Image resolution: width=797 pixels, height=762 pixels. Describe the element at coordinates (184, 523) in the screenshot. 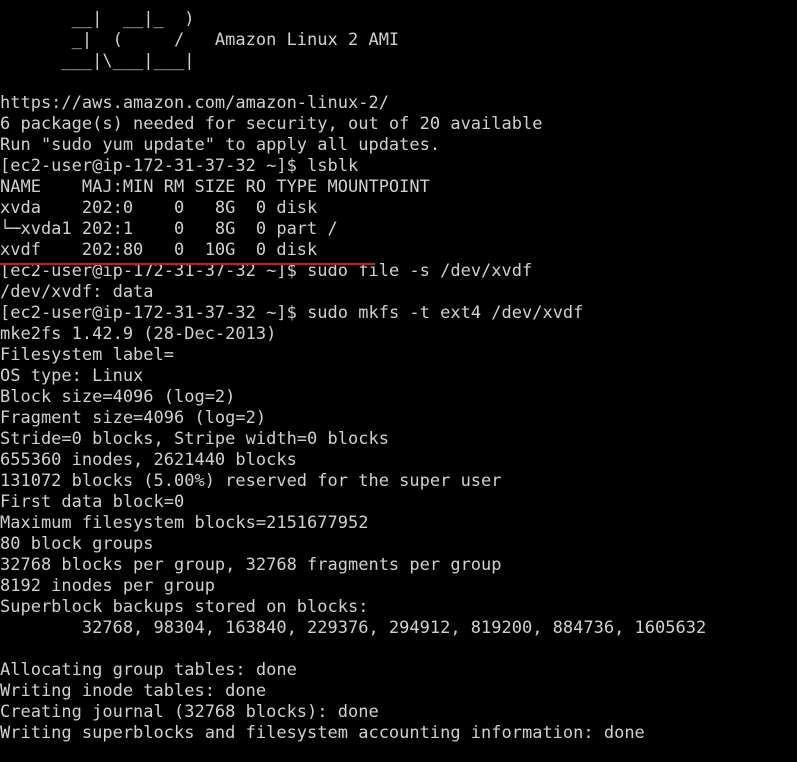

I see `output-line: Maximum filesystem blocks=2151677952` at that location.